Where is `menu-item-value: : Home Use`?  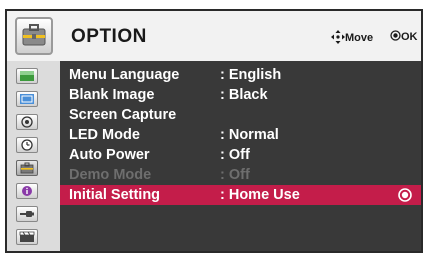 menu-item-value: : Home Use is located at coordinates (260, 195).